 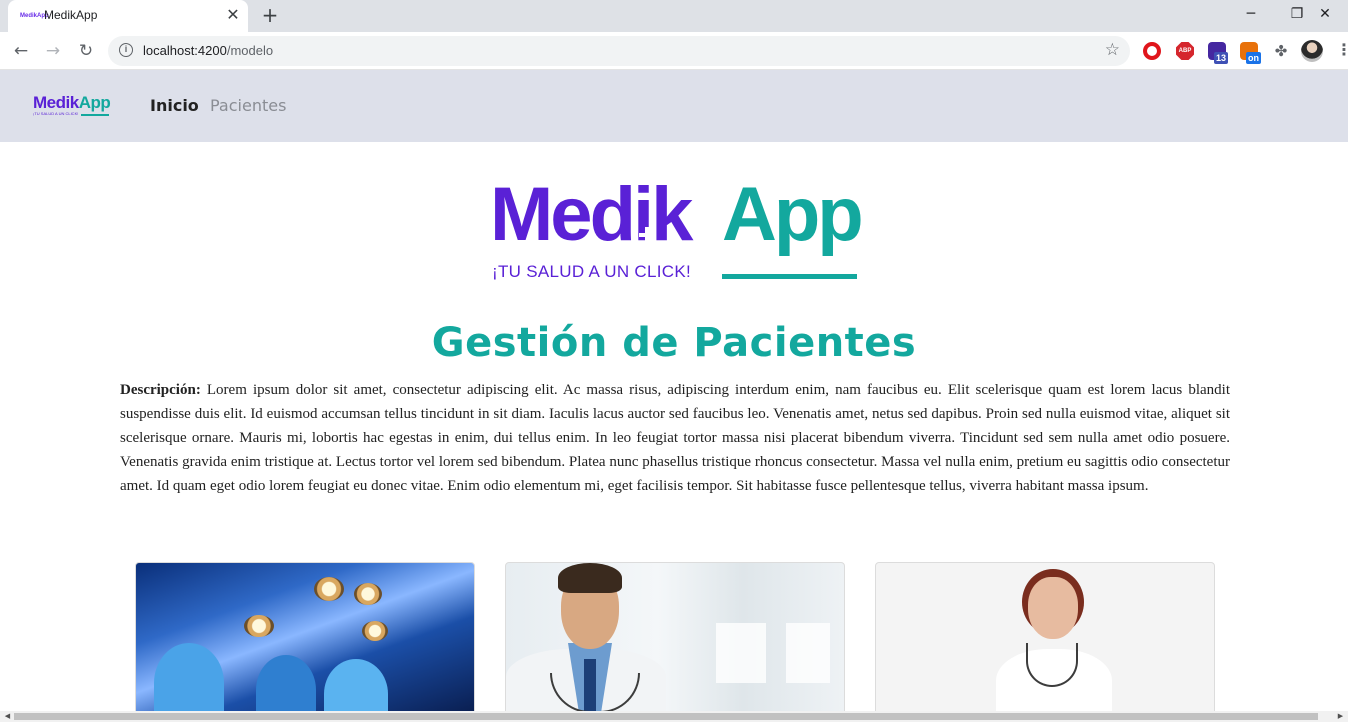 What do you see at coordinates (185, 50) in the screenshot?
I see `url-host: localhost:4200` at bounding box center [185, 50].